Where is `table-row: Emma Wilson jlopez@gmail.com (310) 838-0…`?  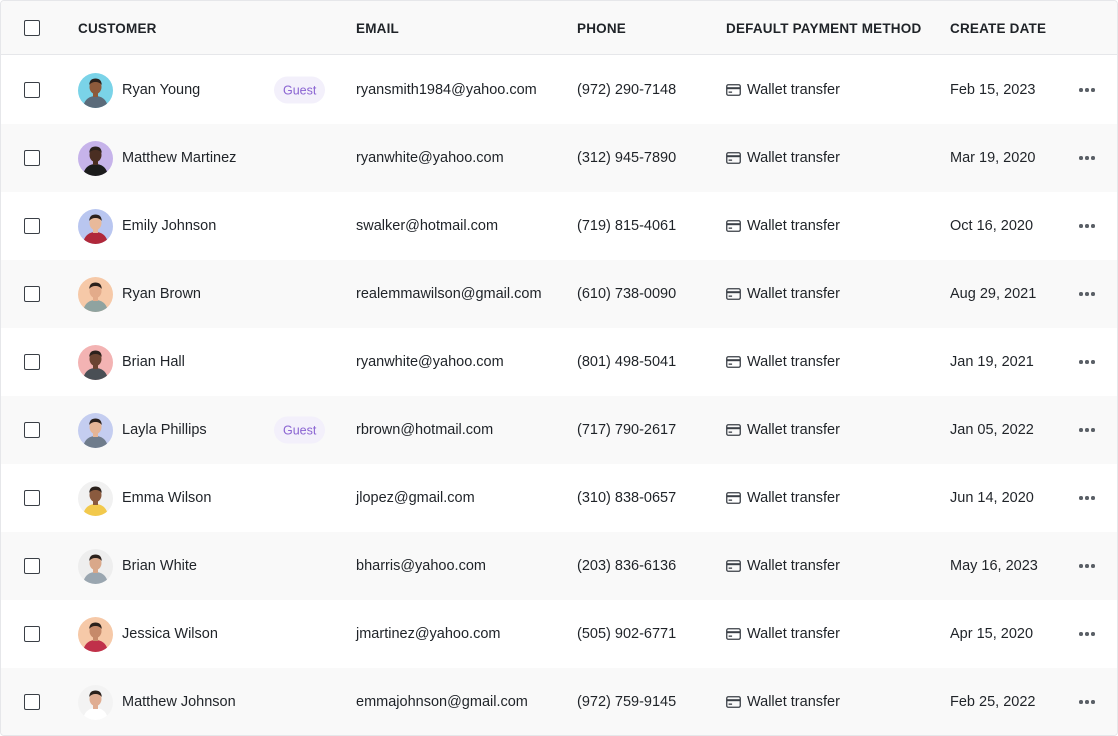 table-row: Emma Wilson jlopez@gmail.com (310) 838-0… is located at coordinates (559, 498).